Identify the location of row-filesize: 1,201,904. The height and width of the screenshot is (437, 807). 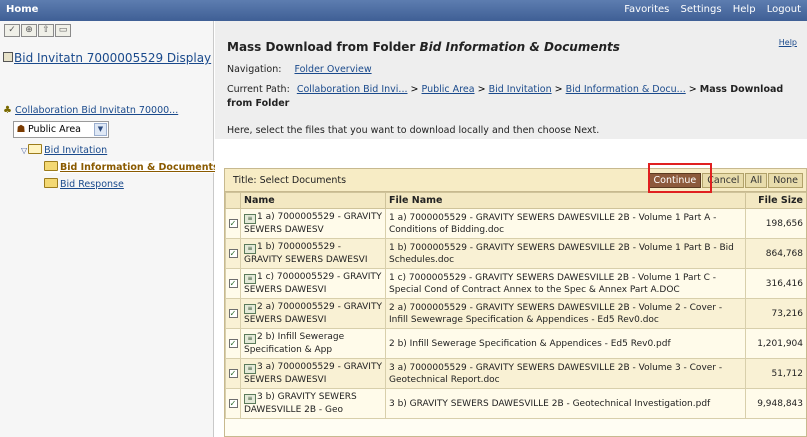
(775, 343).